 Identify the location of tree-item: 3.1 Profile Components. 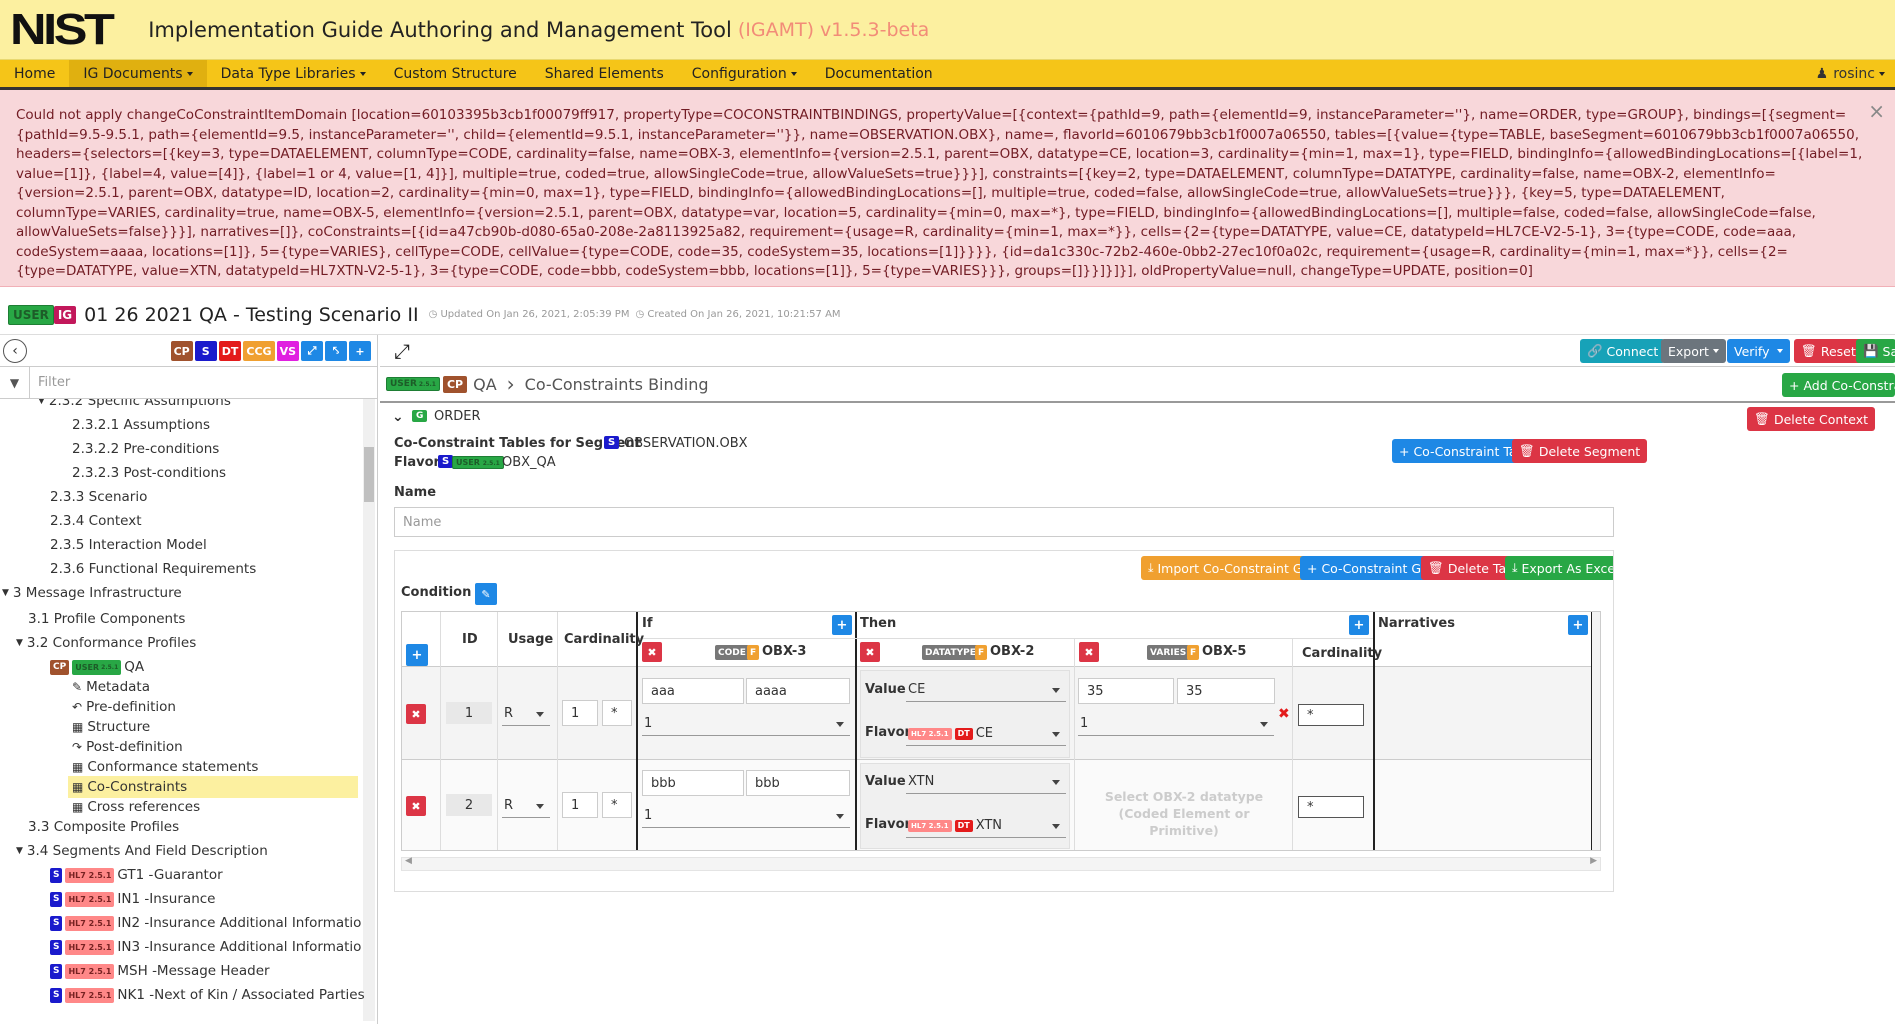
(106, 619).